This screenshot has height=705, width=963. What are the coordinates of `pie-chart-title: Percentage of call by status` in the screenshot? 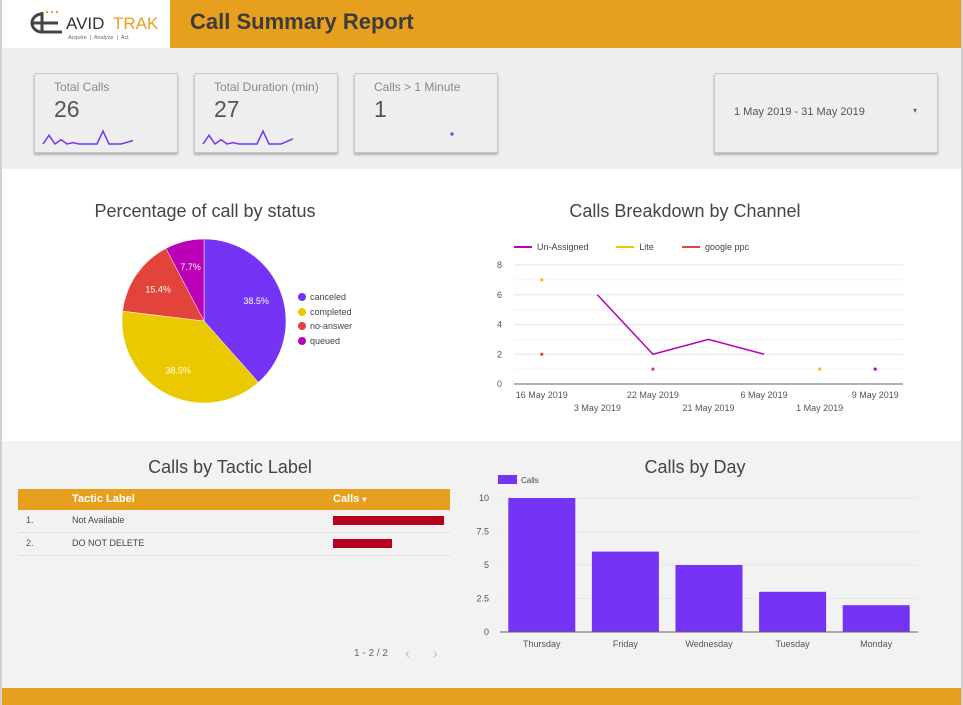 It's located at (205, 211).